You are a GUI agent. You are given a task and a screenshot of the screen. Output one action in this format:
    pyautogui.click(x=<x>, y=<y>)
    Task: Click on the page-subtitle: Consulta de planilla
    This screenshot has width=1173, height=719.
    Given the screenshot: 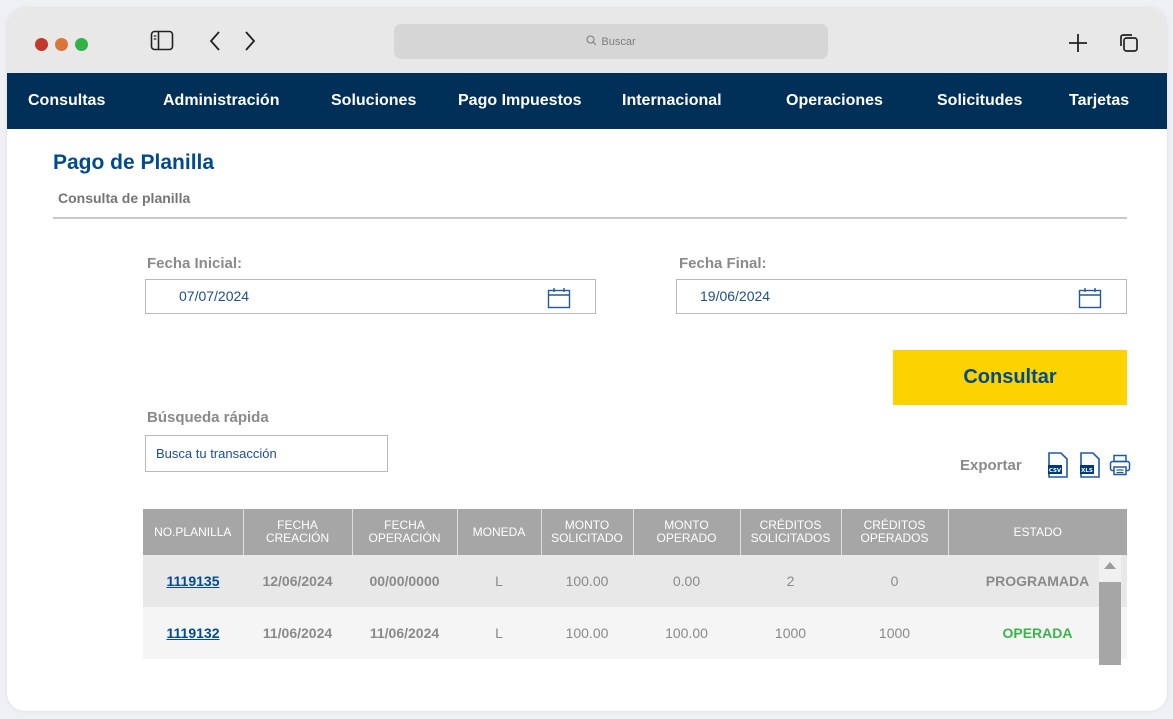 What is the action you would take?
    pyautogui.click(x=124, y=198)
    